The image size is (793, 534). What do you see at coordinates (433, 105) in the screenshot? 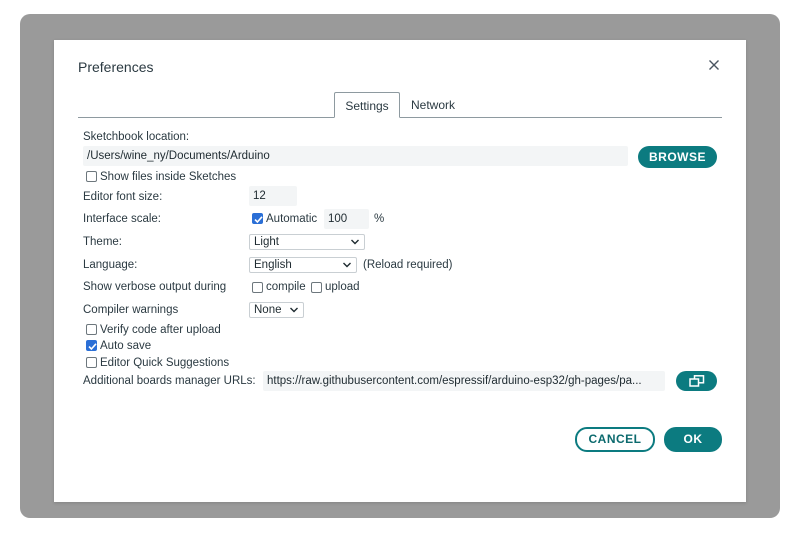
I see `tab-network: Network` at bounding box center [433, 105].